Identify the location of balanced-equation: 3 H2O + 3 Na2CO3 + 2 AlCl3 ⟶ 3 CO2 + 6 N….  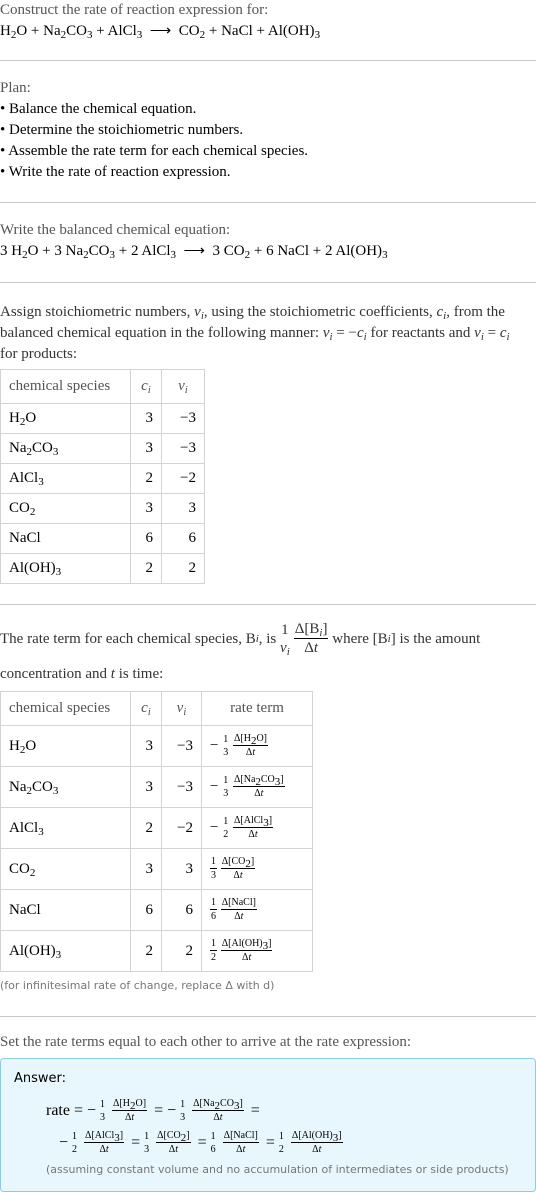
(194, 252).